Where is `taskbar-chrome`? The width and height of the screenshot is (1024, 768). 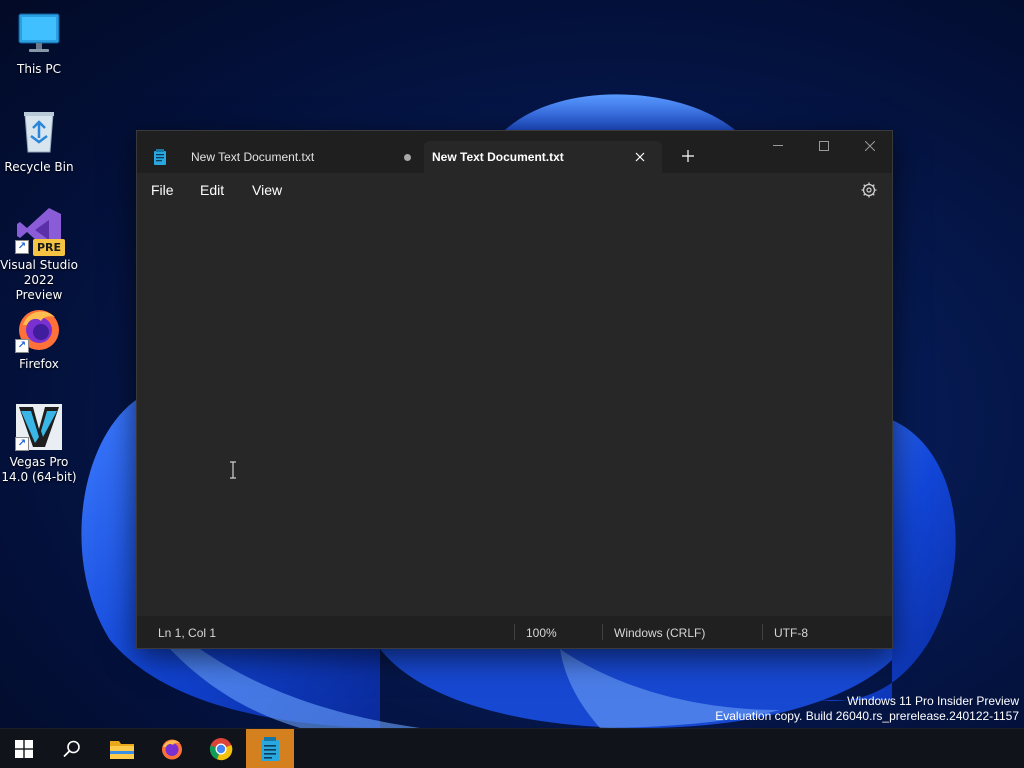 taskbar-chrome is located at coordinates (221, 748).